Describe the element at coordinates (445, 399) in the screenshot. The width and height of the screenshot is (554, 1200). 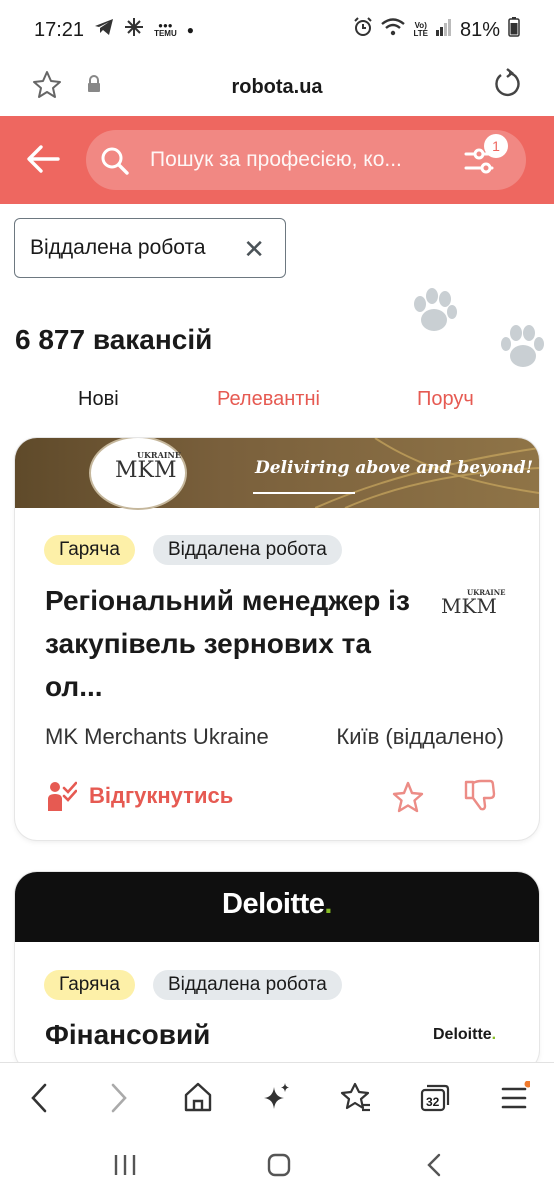
I see `tab-nearby: Поруч` at that location.